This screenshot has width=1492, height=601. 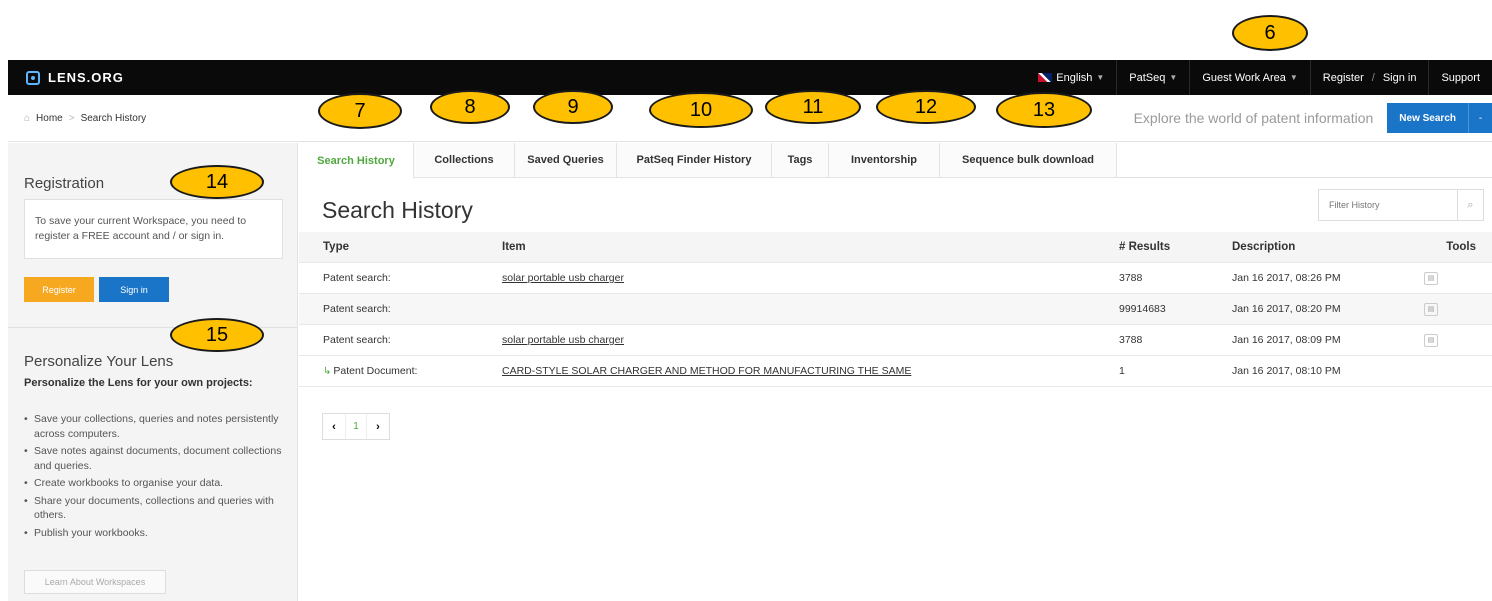 What do you see at coordinates (1044, 110) in the screenshot?
I see `callout-13: 13` at bounding box center [1044, 110].